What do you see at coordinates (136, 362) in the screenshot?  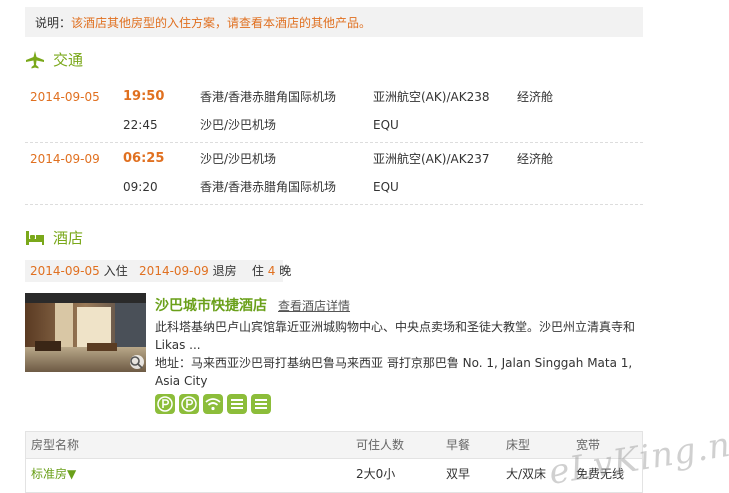 I see `magnifier-icon` at bounding box center [136, 362].